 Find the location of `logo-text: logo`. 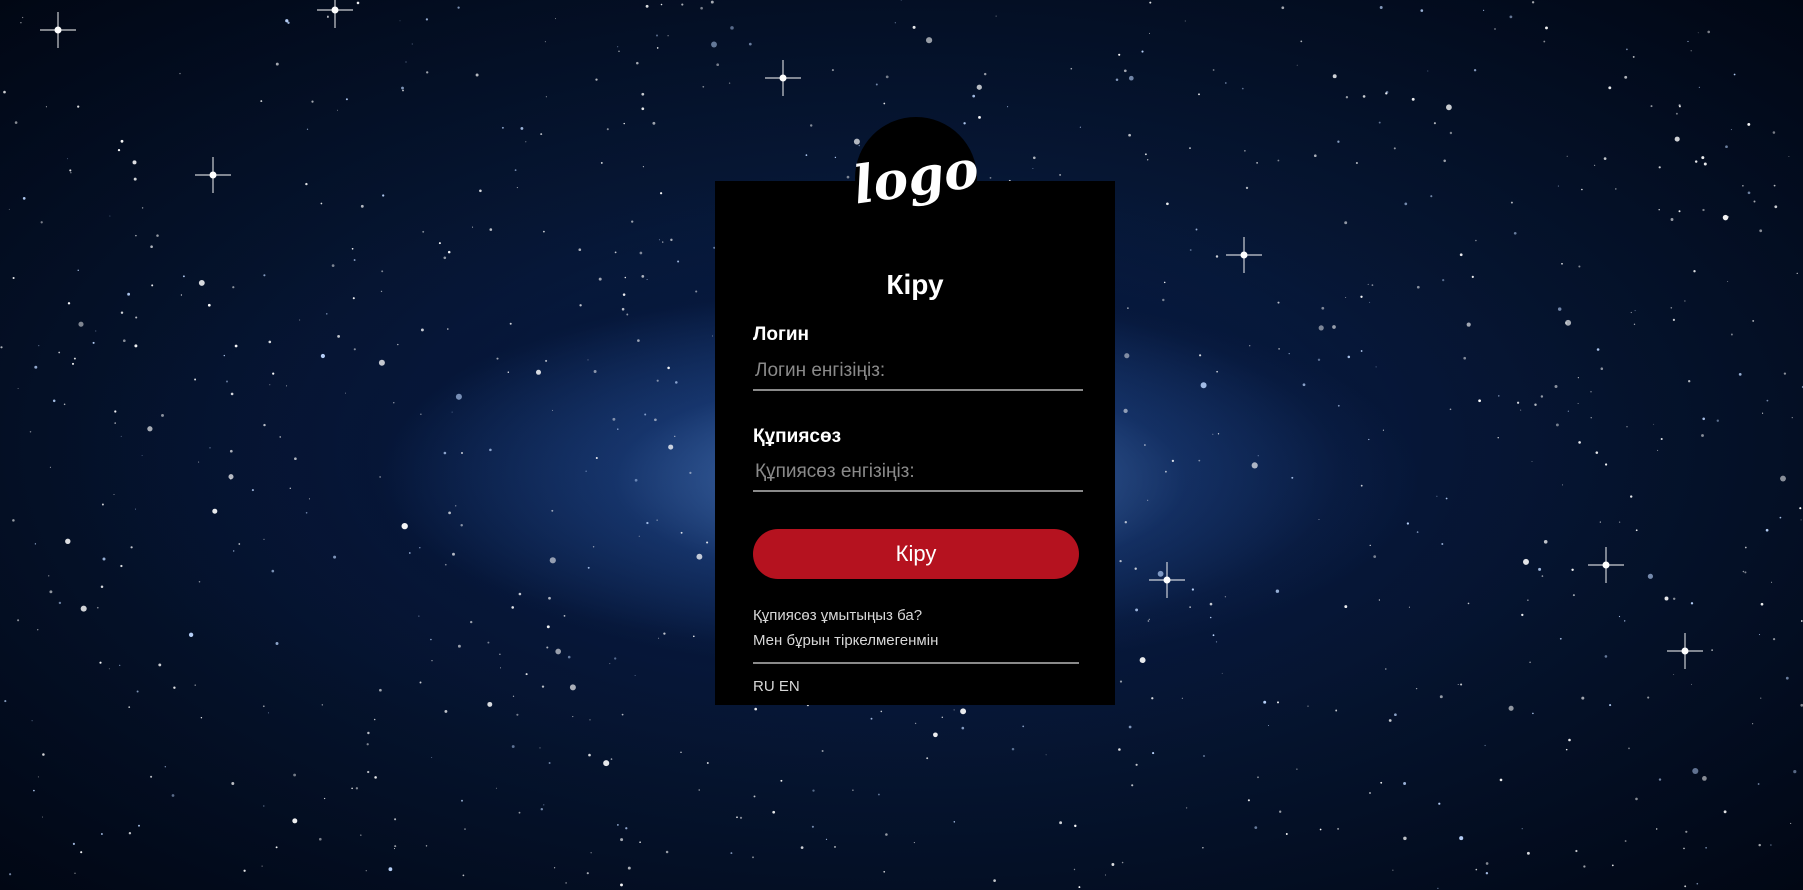

logo-text: logo is located at coordinates (916, 178).